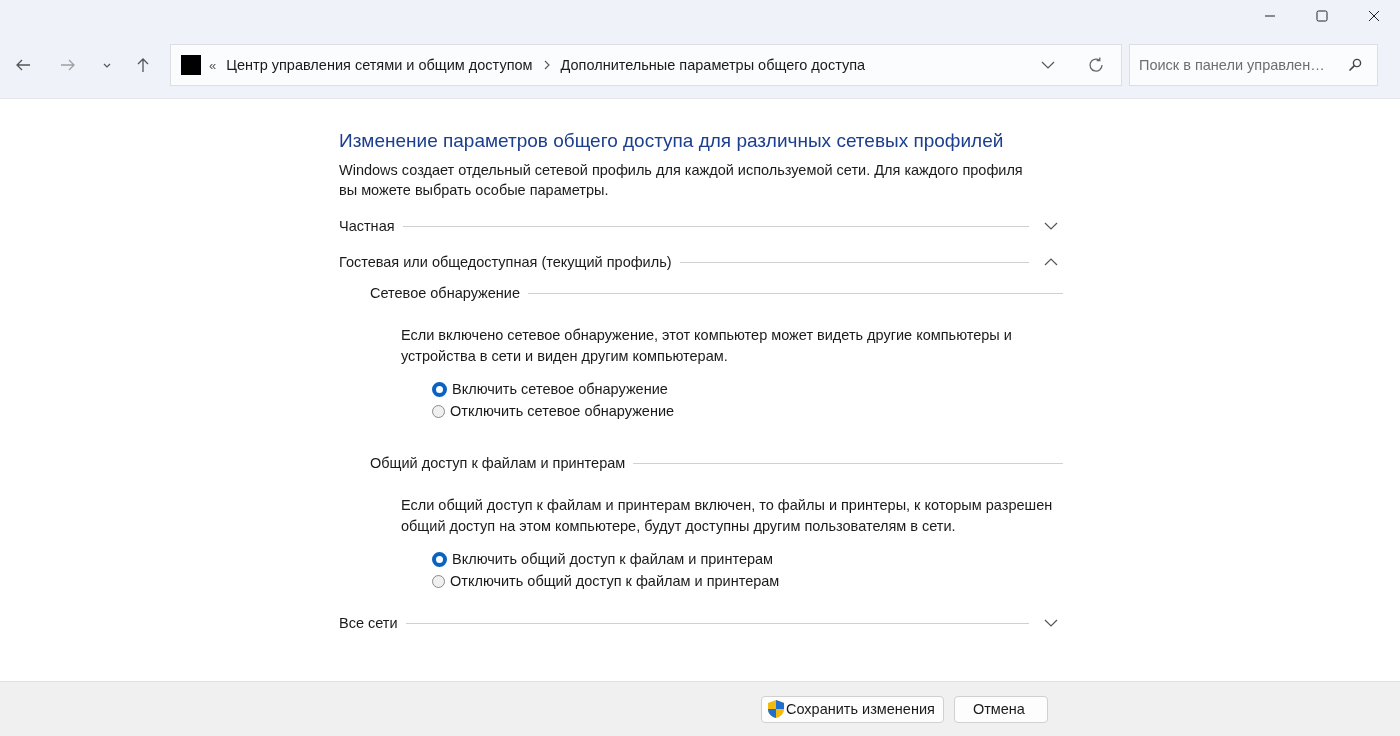 The width and height of the screenshot is (1400, 736). Describe the element at coordinates (68, 65) in the screenshot. I see `right-arrow-icon` at that location.